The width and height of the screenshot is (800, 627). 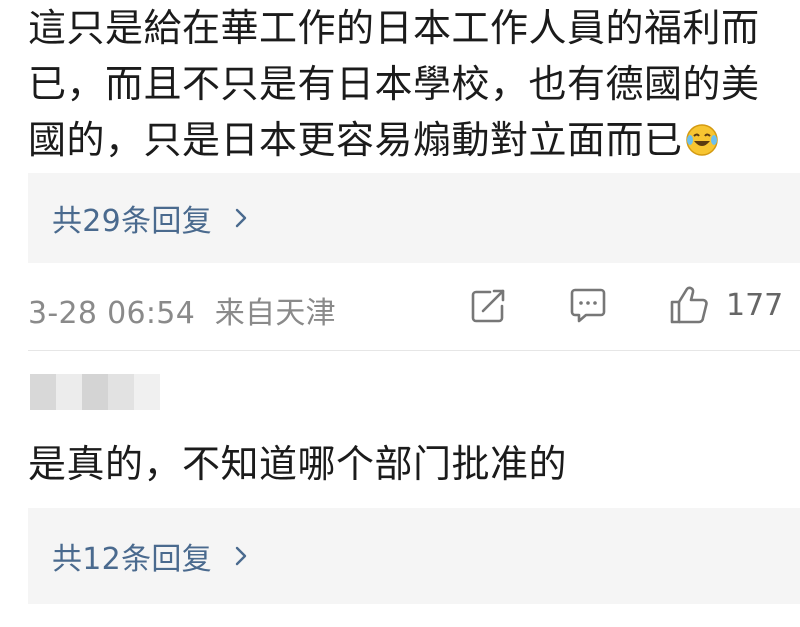 I want to click on comment-divider, so click(x=414, y=350).